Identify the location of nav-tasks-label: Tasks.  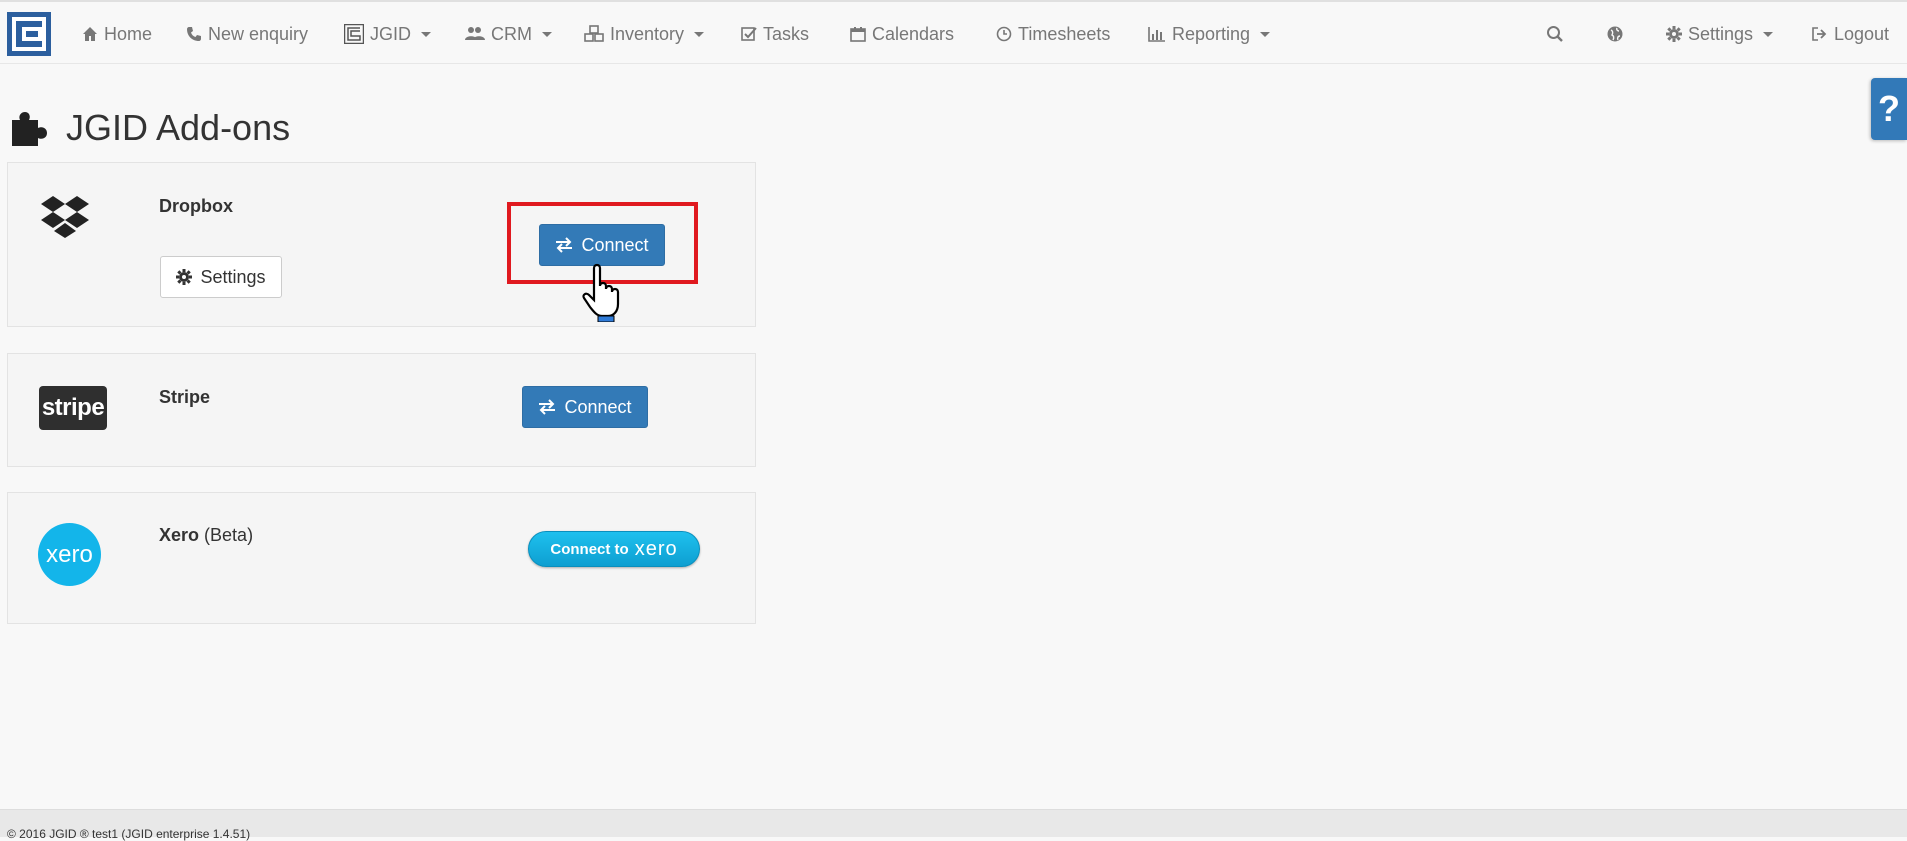
(786, 33).